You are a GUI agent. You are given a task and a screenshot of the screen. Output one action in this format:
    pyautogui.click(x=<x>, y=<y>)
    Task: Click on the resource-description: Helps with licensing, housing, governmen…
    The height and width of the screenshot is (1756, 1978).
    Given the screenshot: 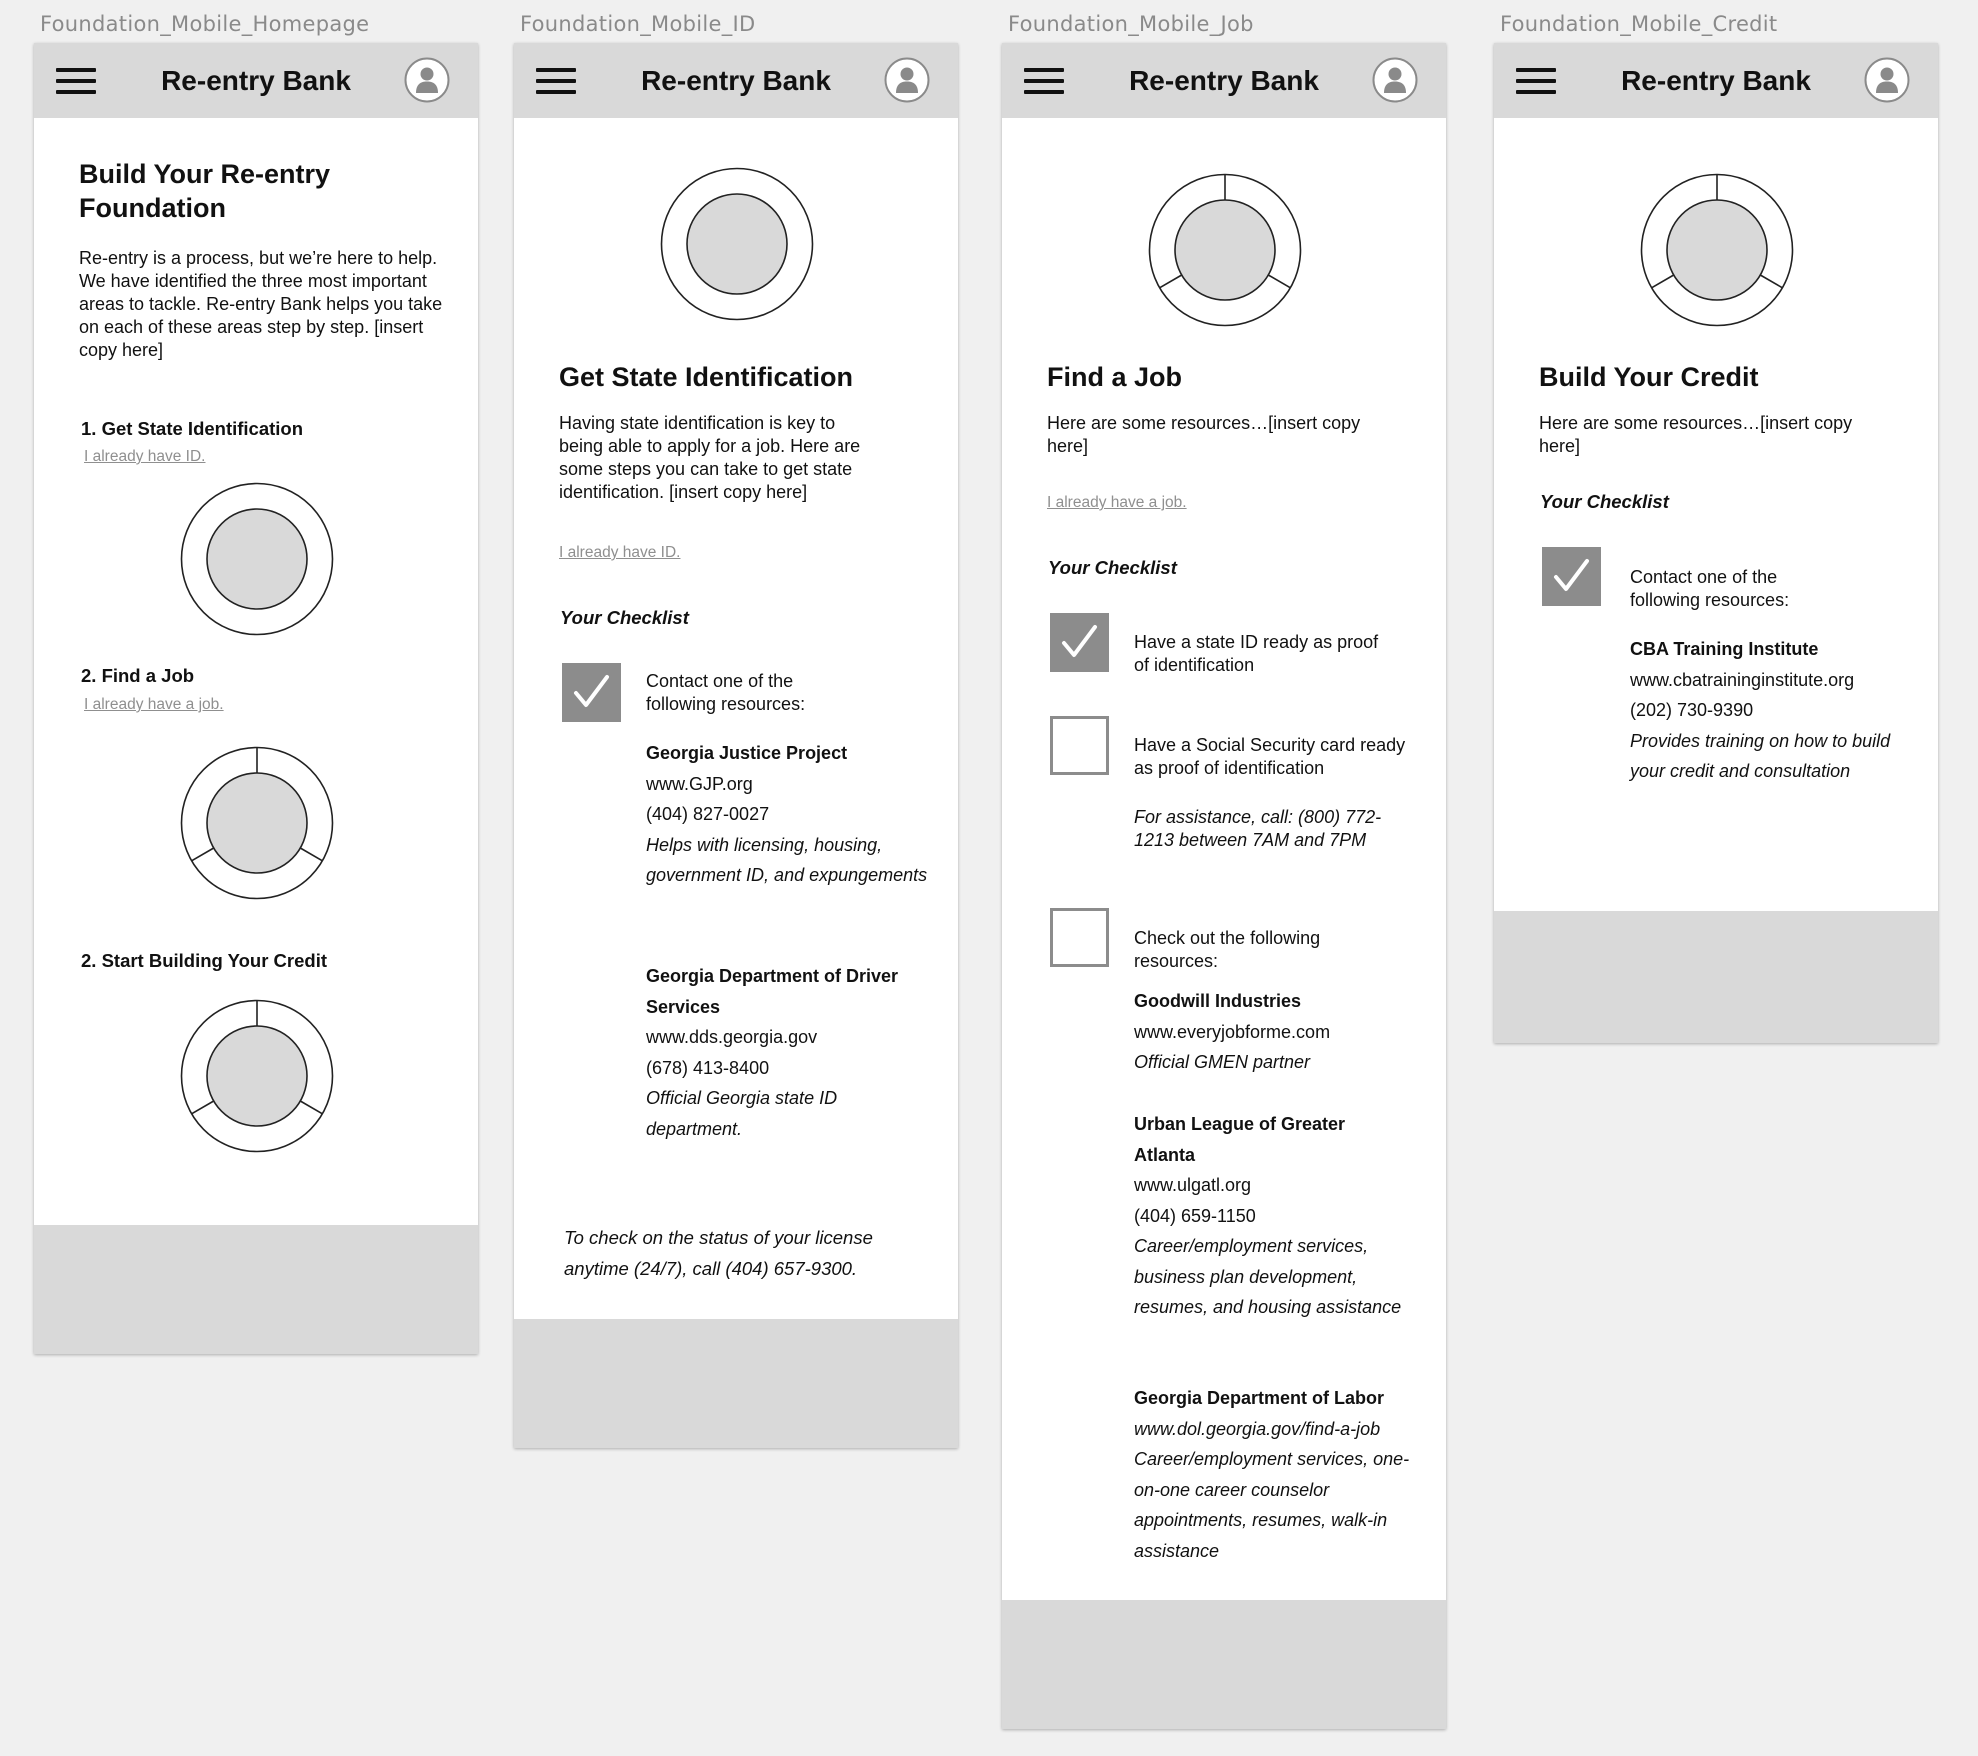 What is the action you would take?
    pyautogui.click(x=787, y=860)
    